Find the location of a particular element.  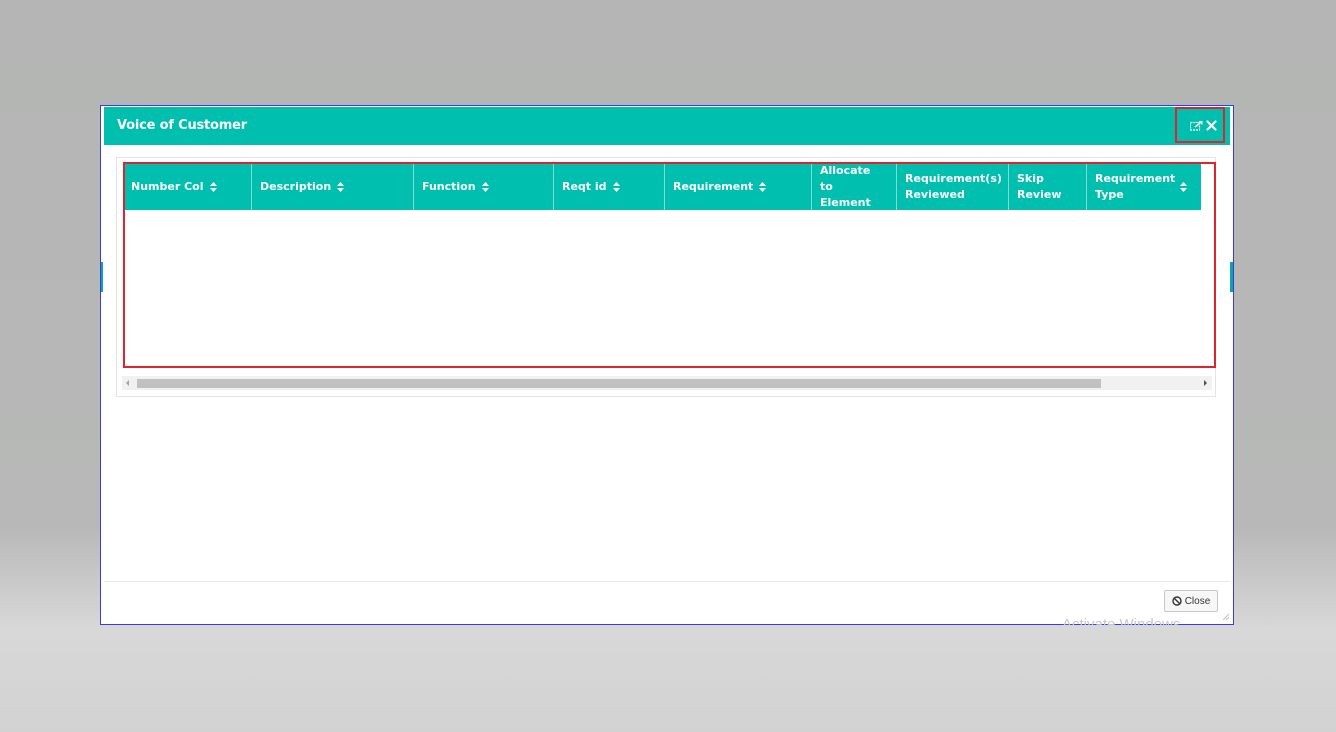

dialog-title: Voice of Customer is located at coordinates (182, 125).